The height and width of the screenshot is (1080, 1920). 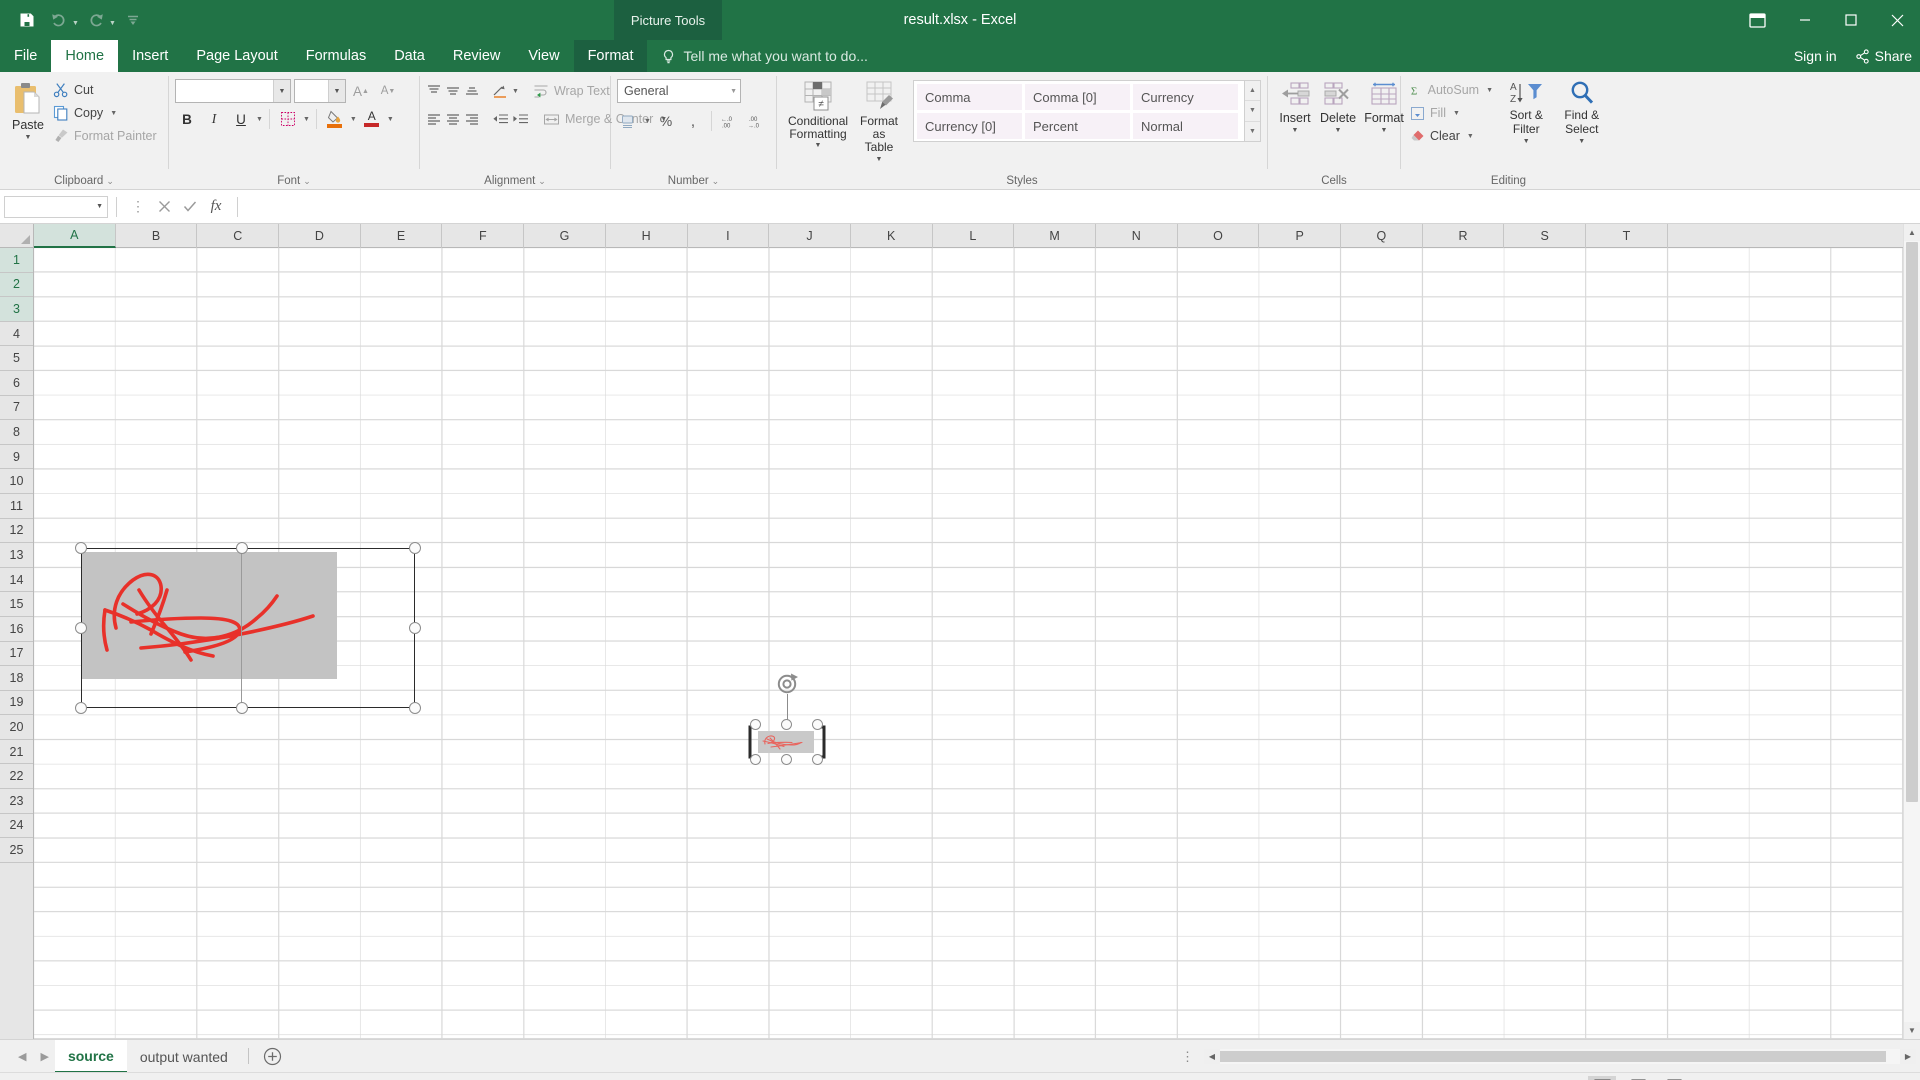 I want to click on tab-file: File, so click(x=25, y=56).